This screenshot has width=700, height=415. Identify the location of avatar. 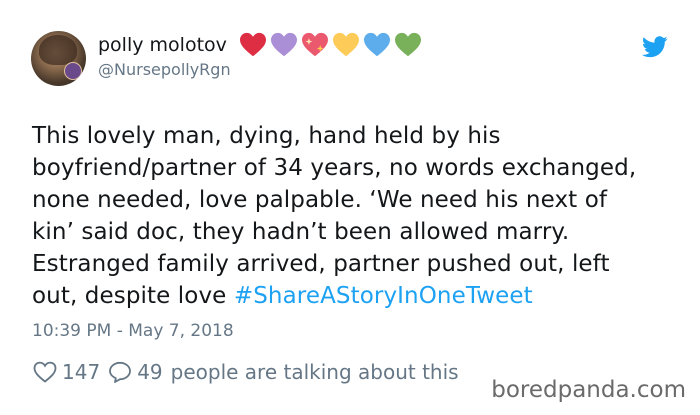
(58, 58).